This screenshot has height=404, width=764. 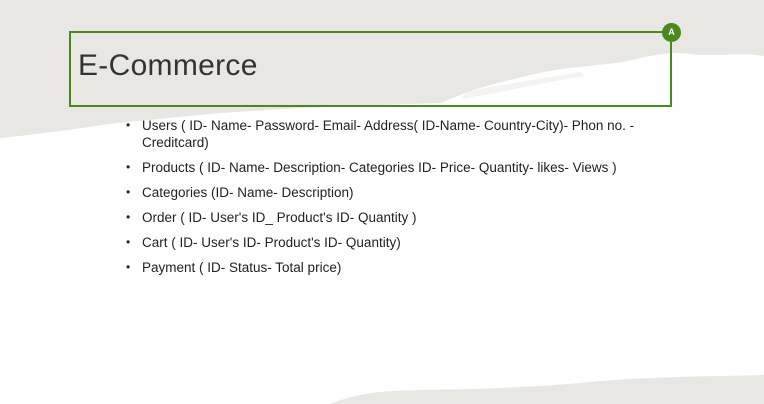 What do you see at coordinates (381, 192) in the screenshot?
I see `list-item: • Categories (ID- Name- Description)` at bounding box center [381, 192].